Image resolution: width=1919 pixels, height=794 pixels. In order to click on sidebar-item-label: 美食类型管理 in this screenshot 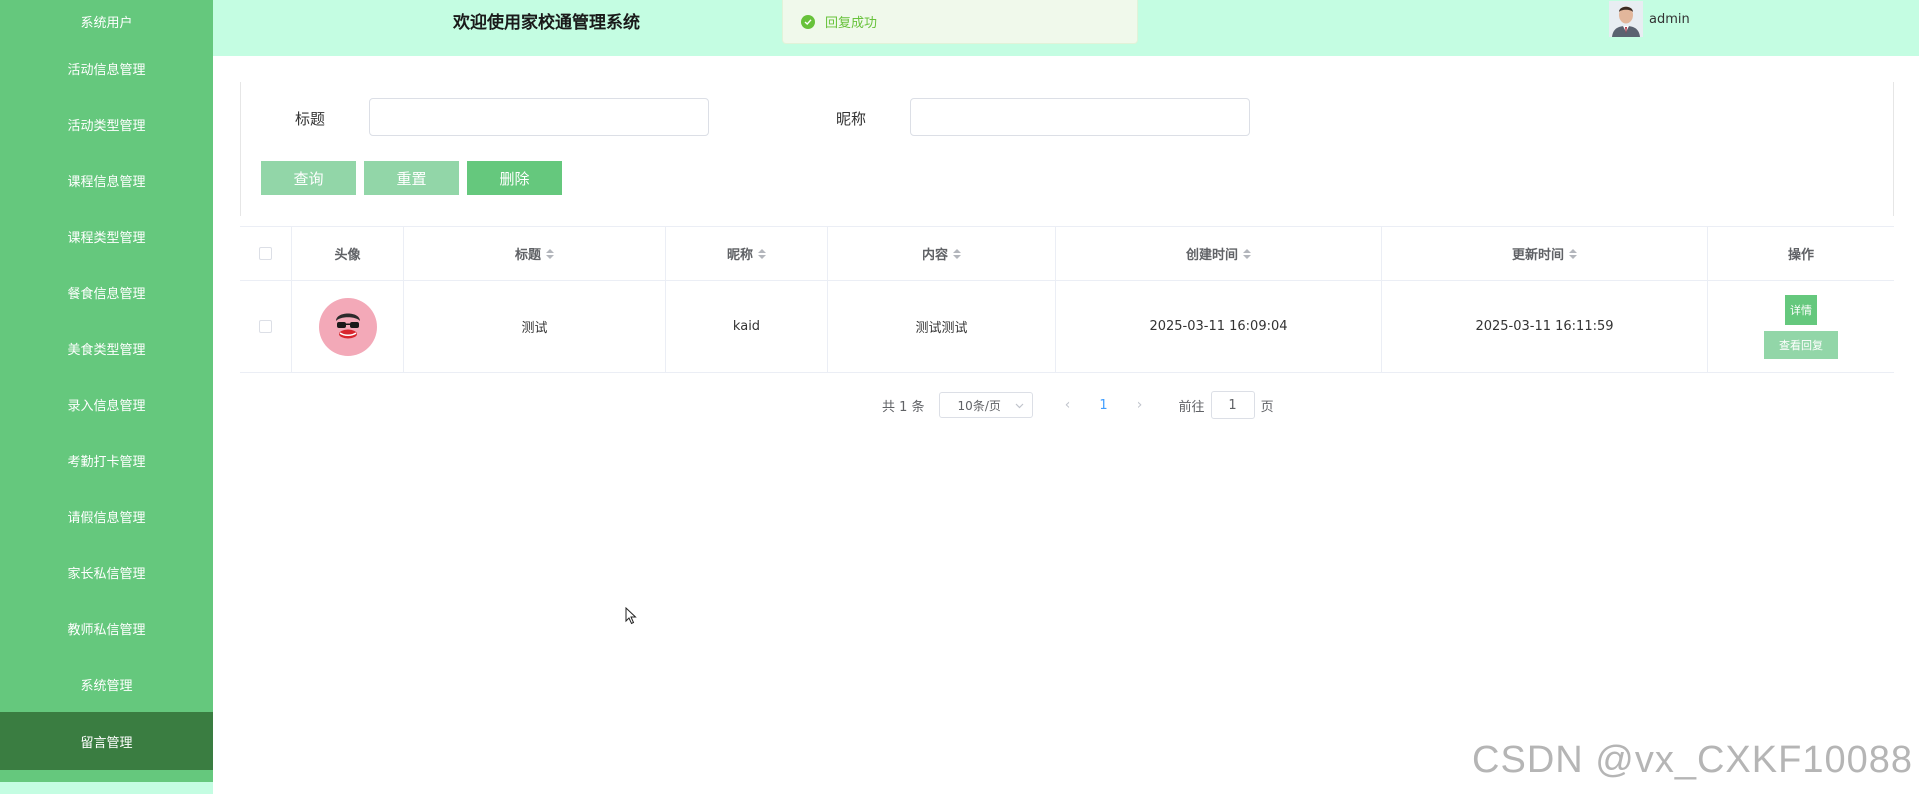, I will do `click(106, 350)`.